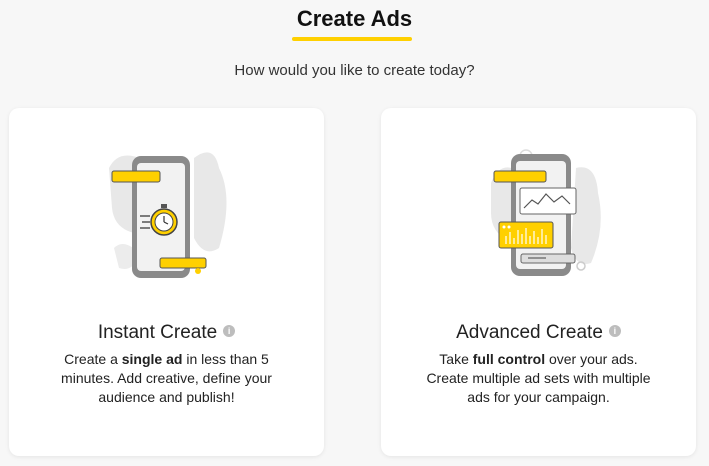 The image size is (709, 466). What do you see at coordinates (168, 215) in the screenshot?
I see `stopwatch-phone-illustration` at bounding box center [168, 215].